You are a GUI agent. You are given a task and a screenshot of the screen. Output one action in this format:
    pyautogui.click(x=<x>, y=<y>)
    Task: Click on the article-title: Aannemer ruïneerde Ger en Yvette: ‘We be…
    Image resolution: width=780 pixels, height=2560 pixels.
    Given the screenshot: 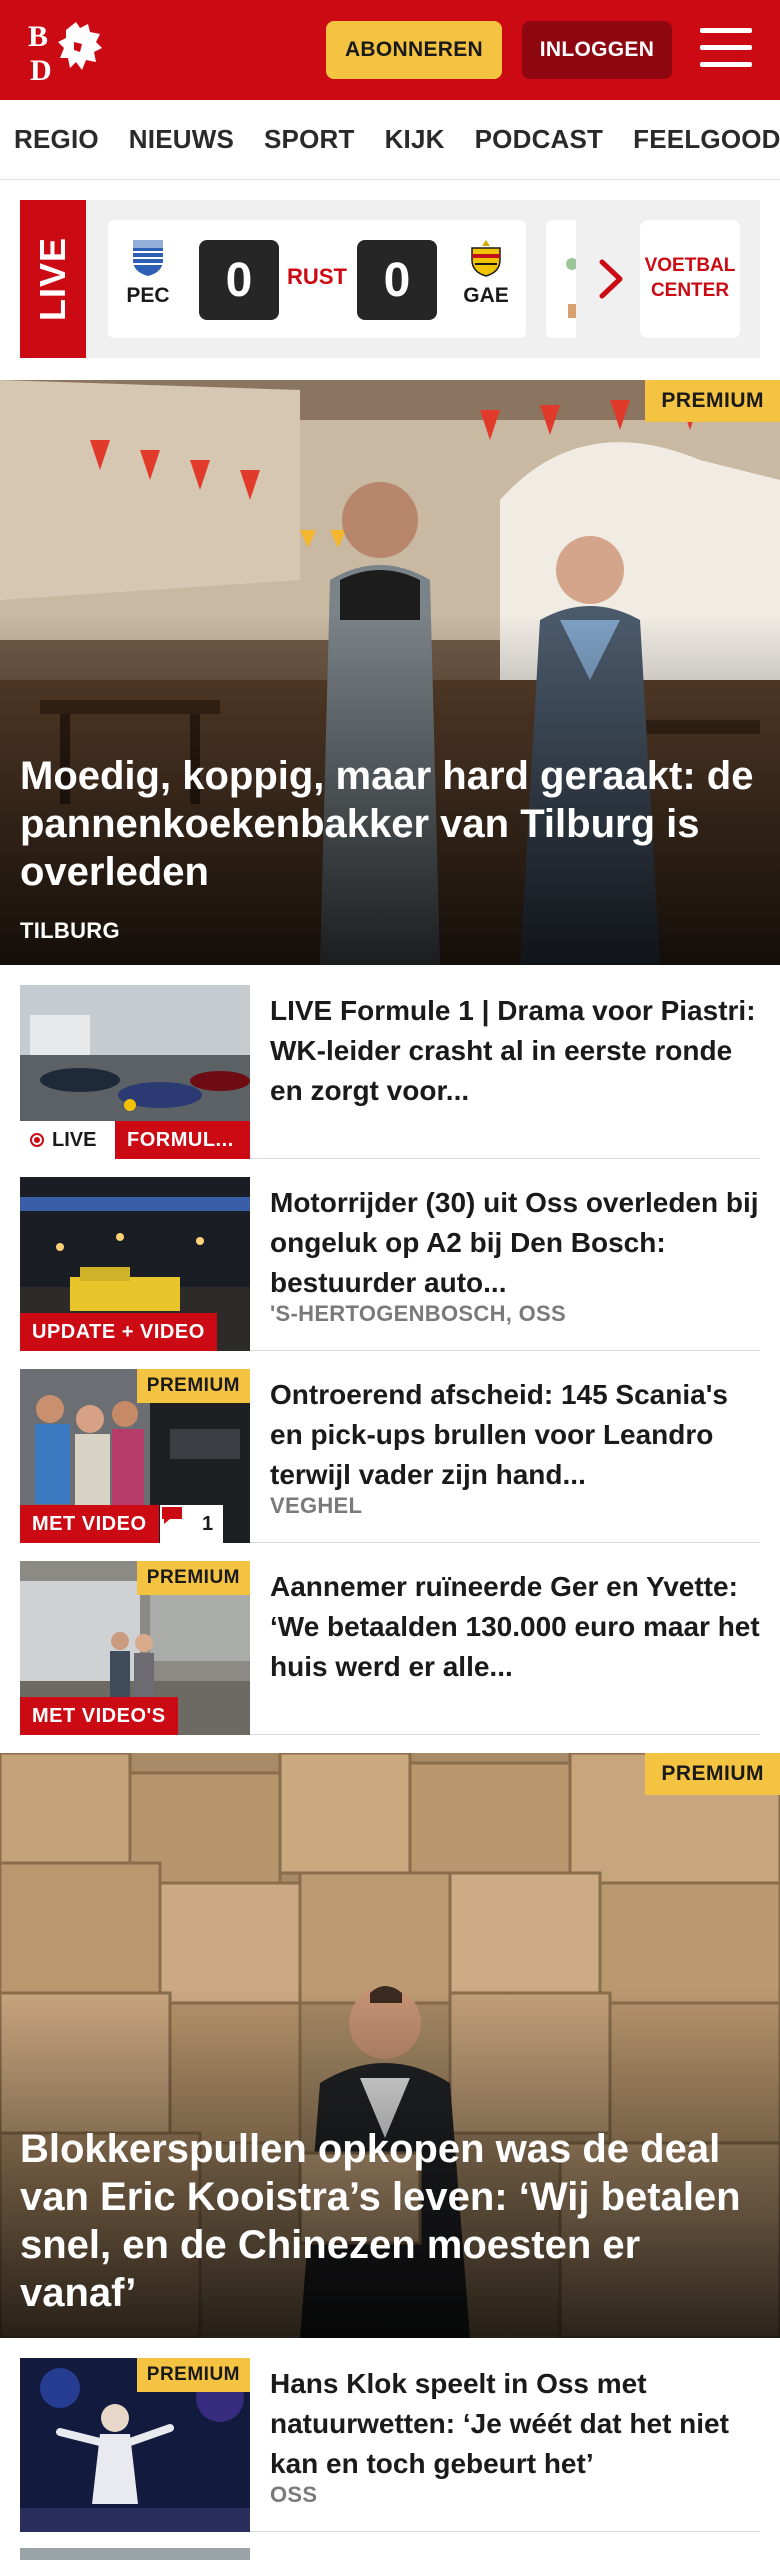 What is the action you would take?
    pyautogui.click(x=515, y=1627)
    